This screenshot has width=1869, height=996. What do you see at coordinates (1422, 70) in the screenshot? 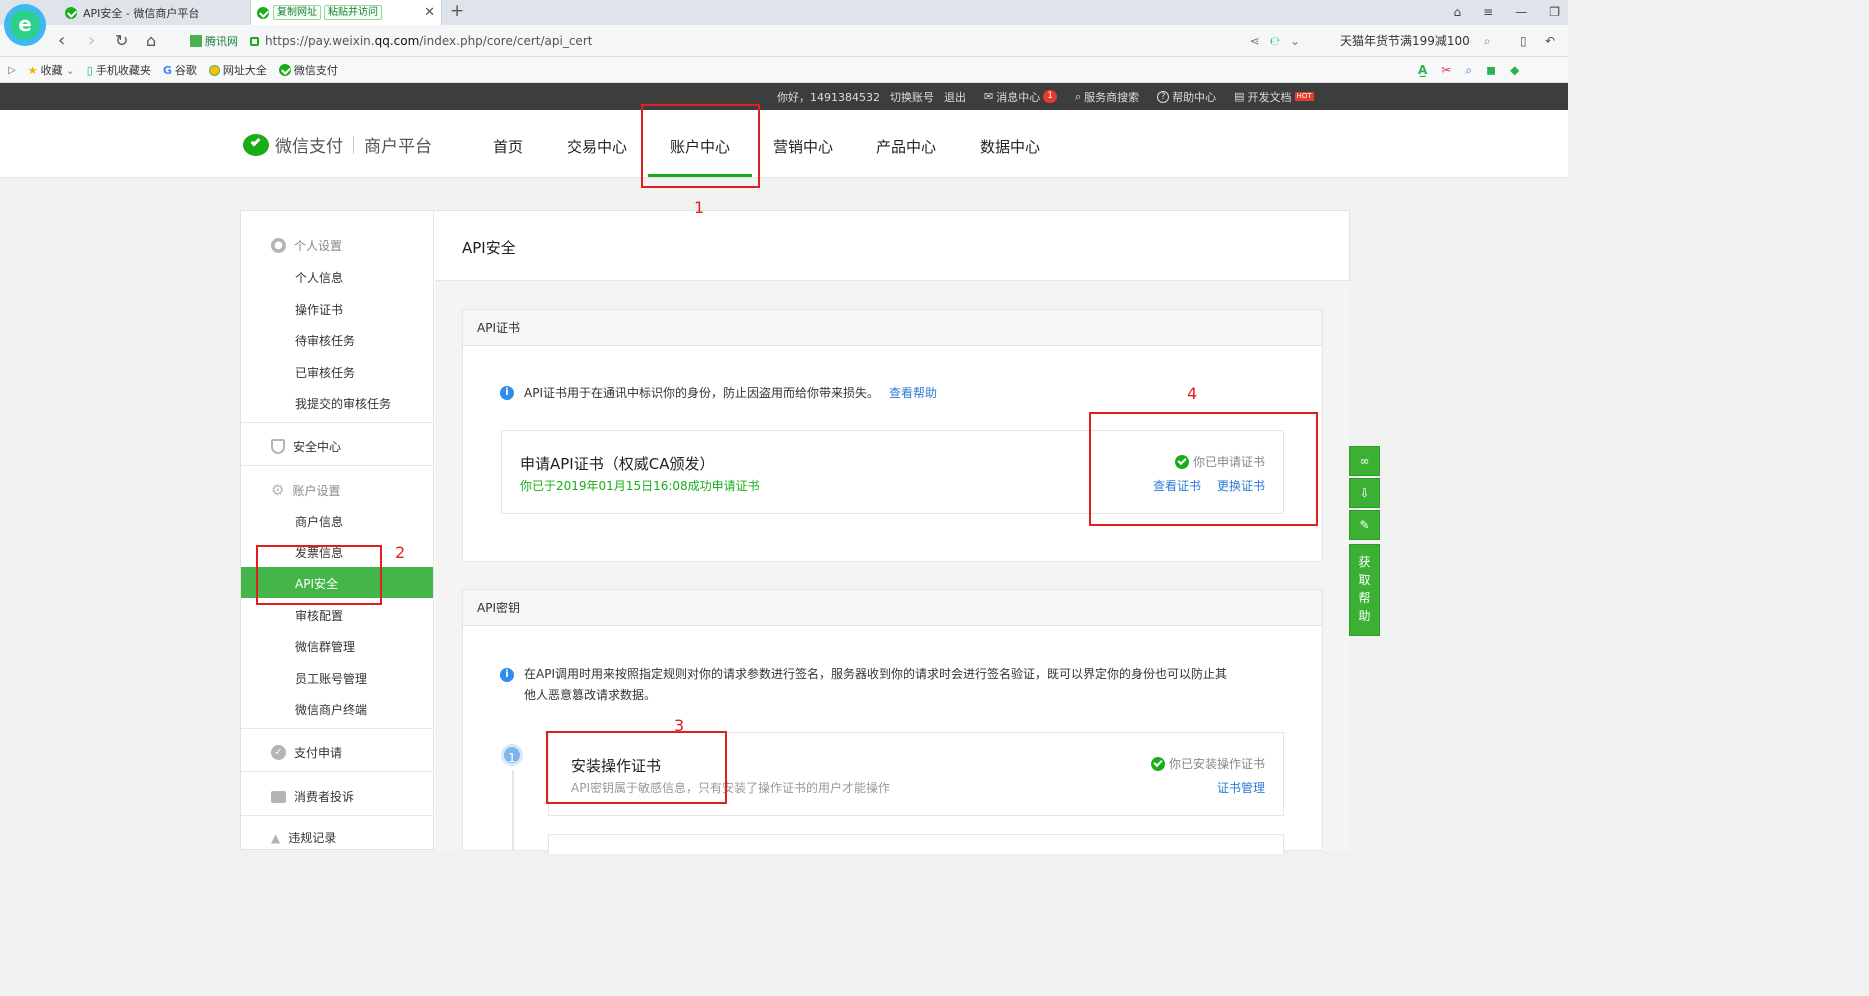
I see `translate-icon: A̲` at bounding box center [1422, 70].